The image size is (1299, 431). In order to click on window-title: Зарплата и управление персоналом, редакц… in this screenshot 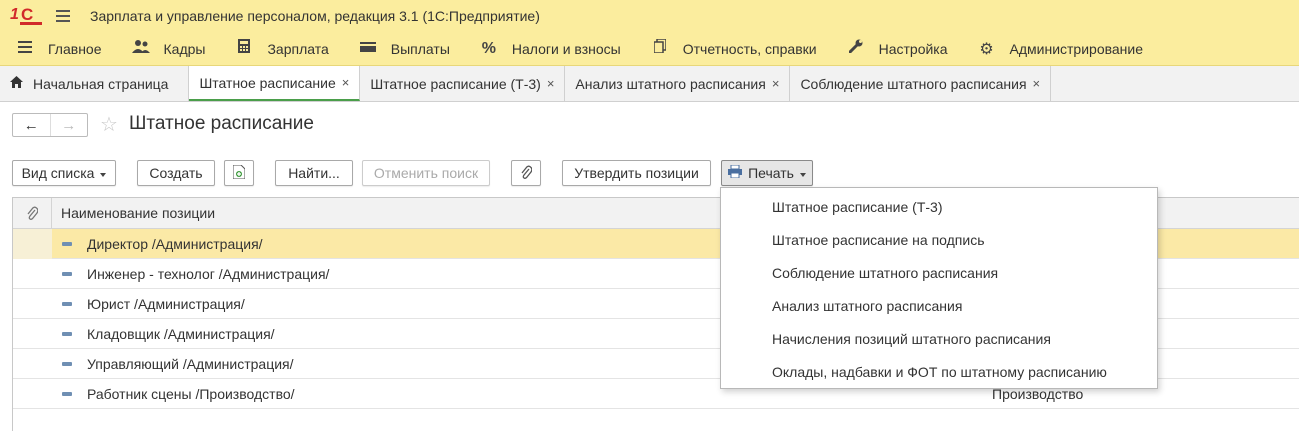, I will do `click(315, 16)`.